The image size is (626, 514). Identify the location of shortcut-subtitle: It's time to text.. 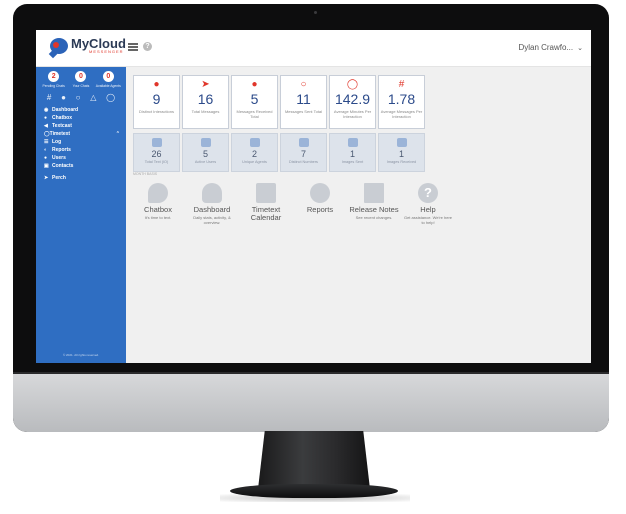
(158, 217).